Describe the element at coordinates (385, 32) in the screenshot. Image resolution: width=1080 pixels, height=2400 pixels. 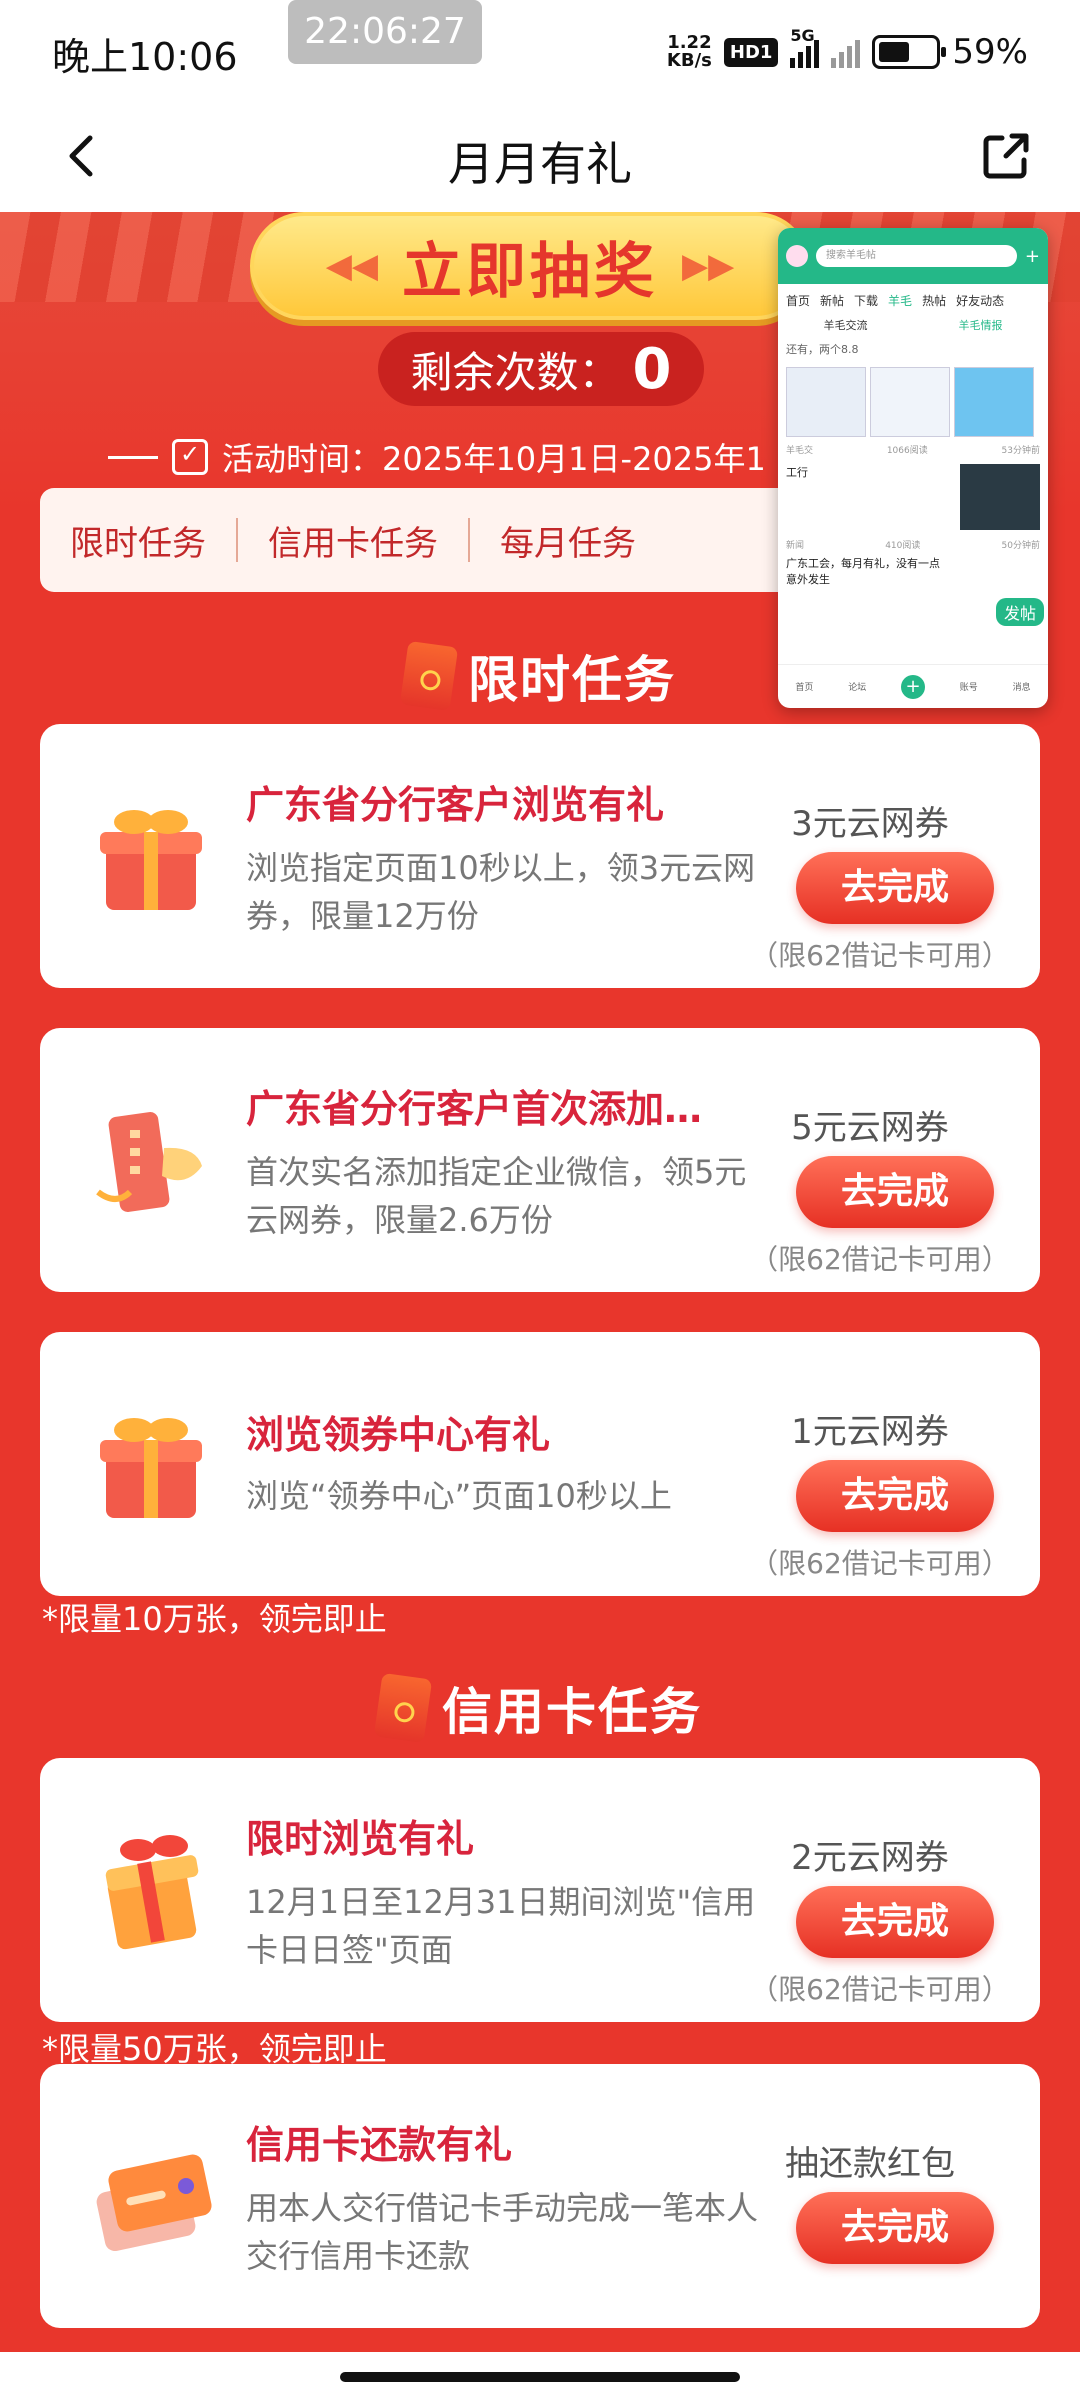
I see `screen-record-timer: 22:06:27` at that location.